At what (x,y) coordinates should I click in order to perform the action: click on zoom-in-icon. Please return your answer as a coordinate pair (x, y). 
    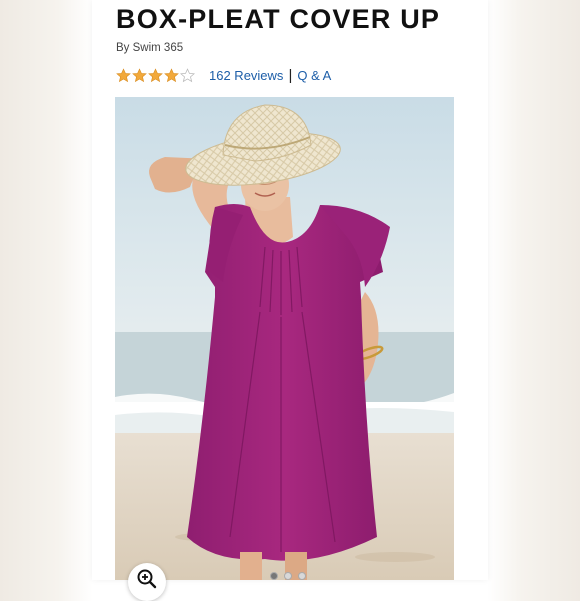
    Looking at the image, I should click on (147, 579).